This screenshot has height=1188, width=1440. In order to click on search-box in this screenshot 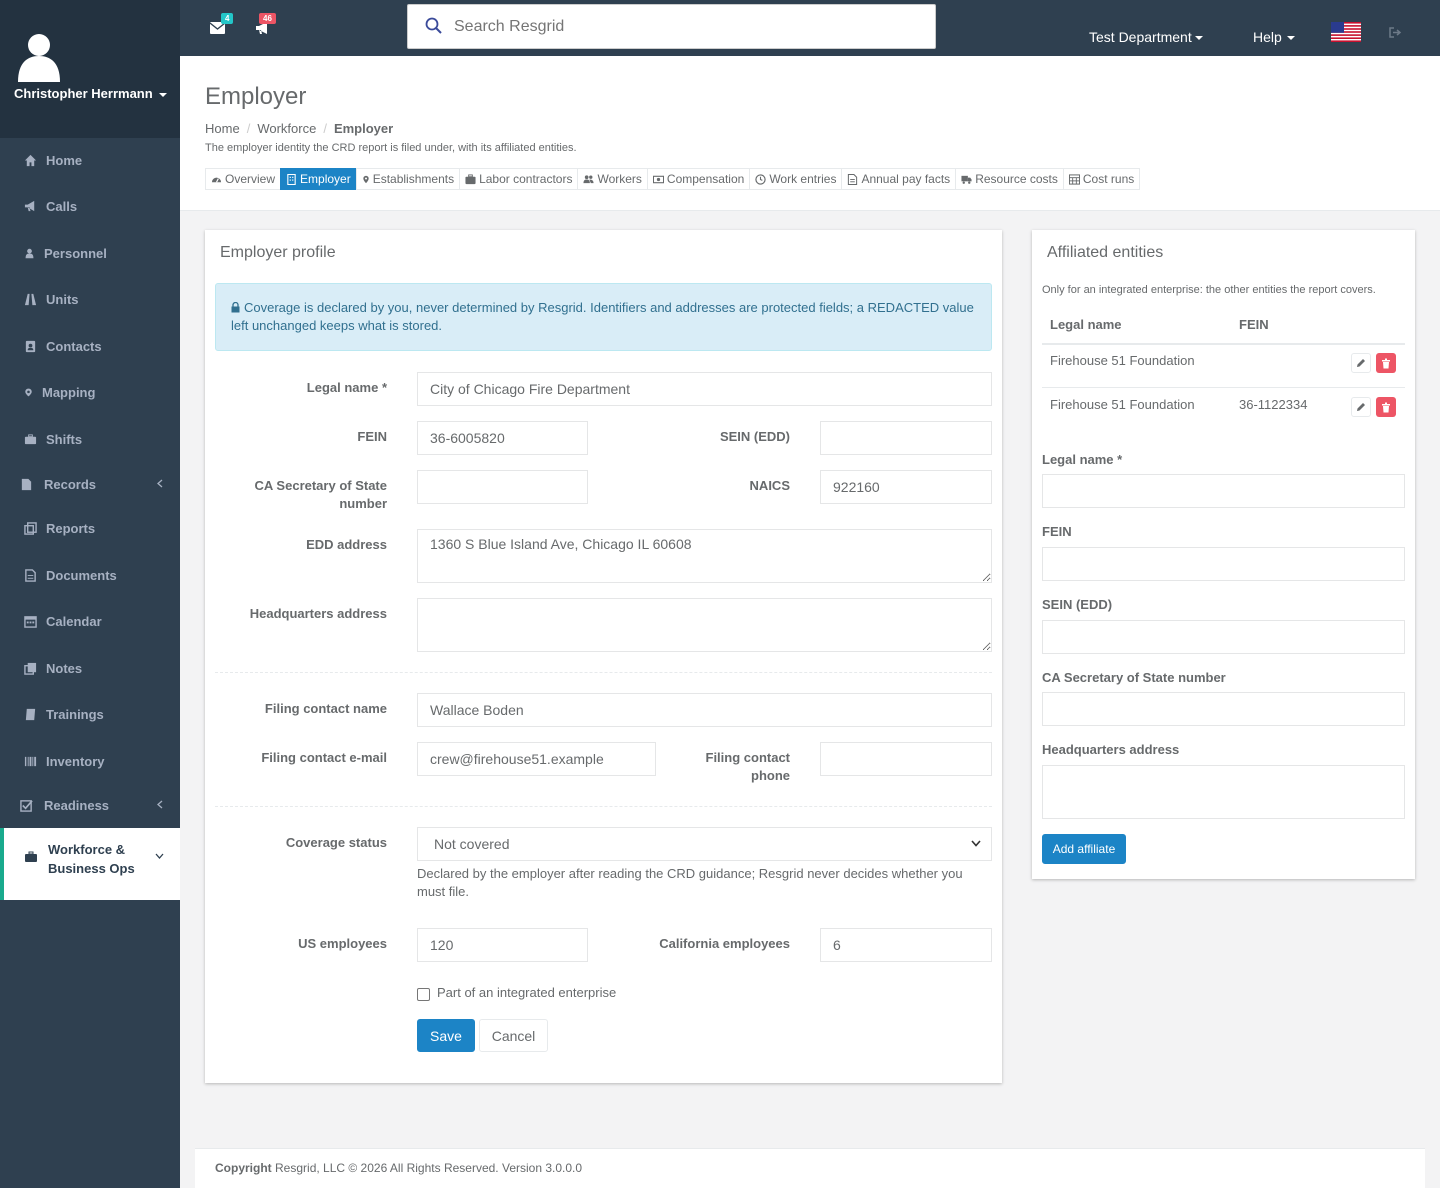, I will do `click(671, 26)`.